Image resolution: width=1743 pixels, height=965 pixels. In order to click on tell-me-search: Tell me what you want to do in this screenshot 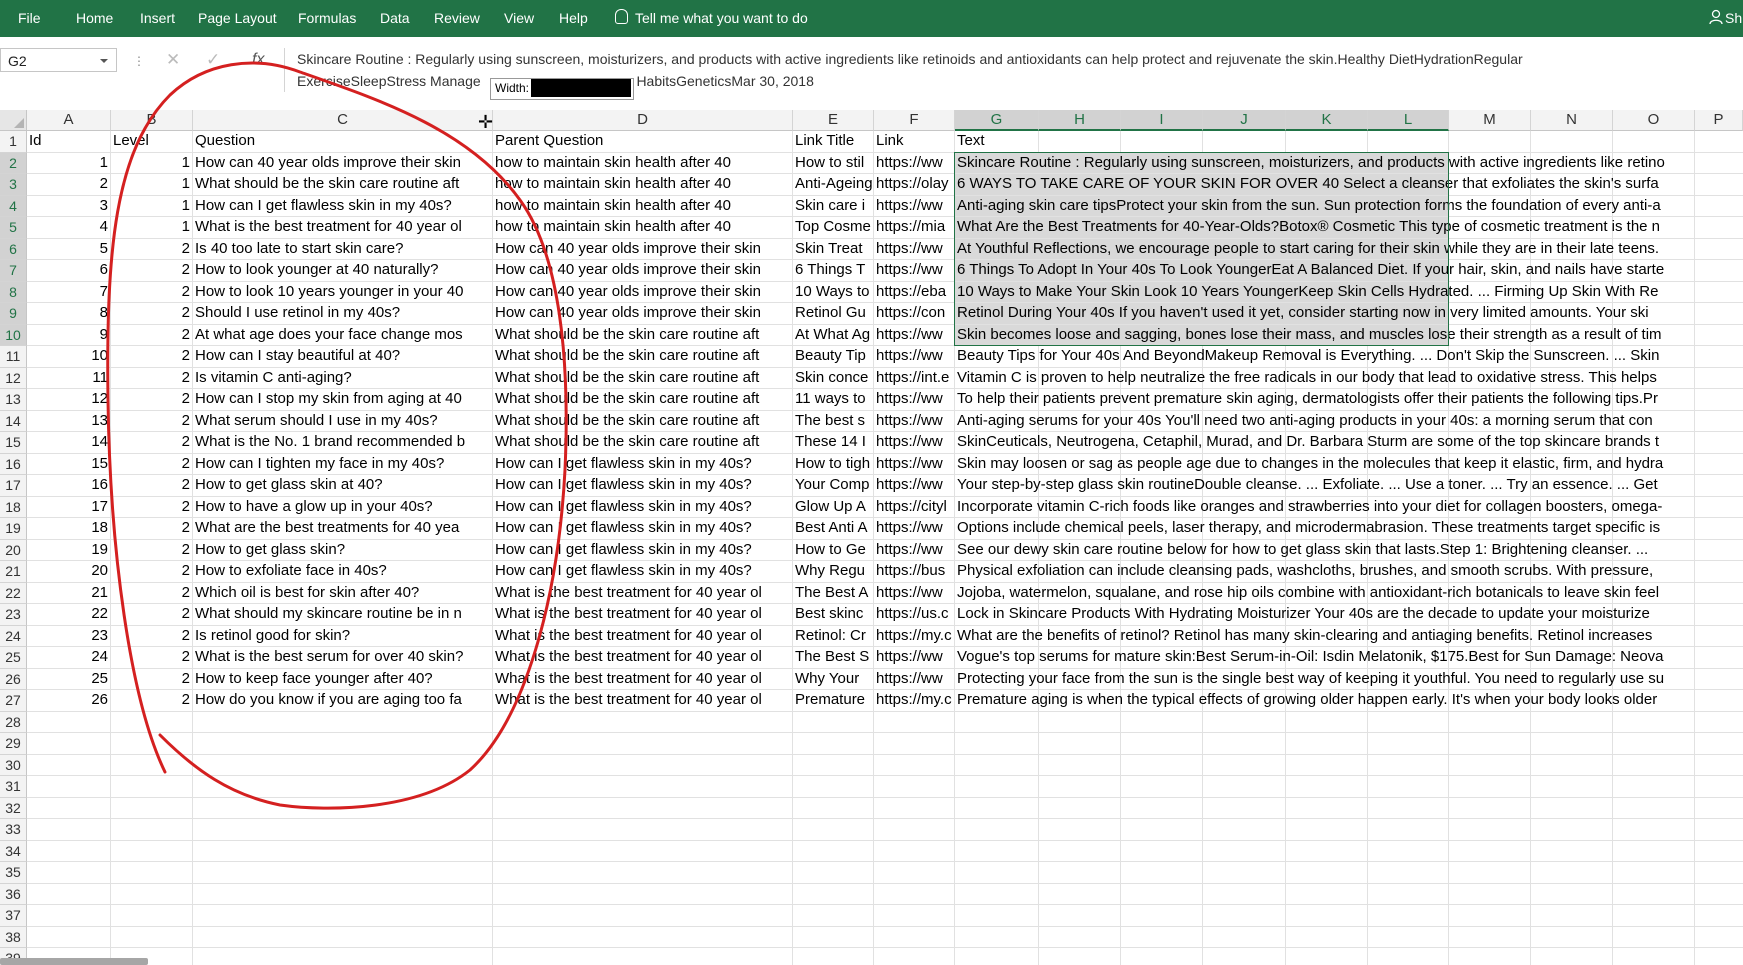, I will do `click(721, 18)`.